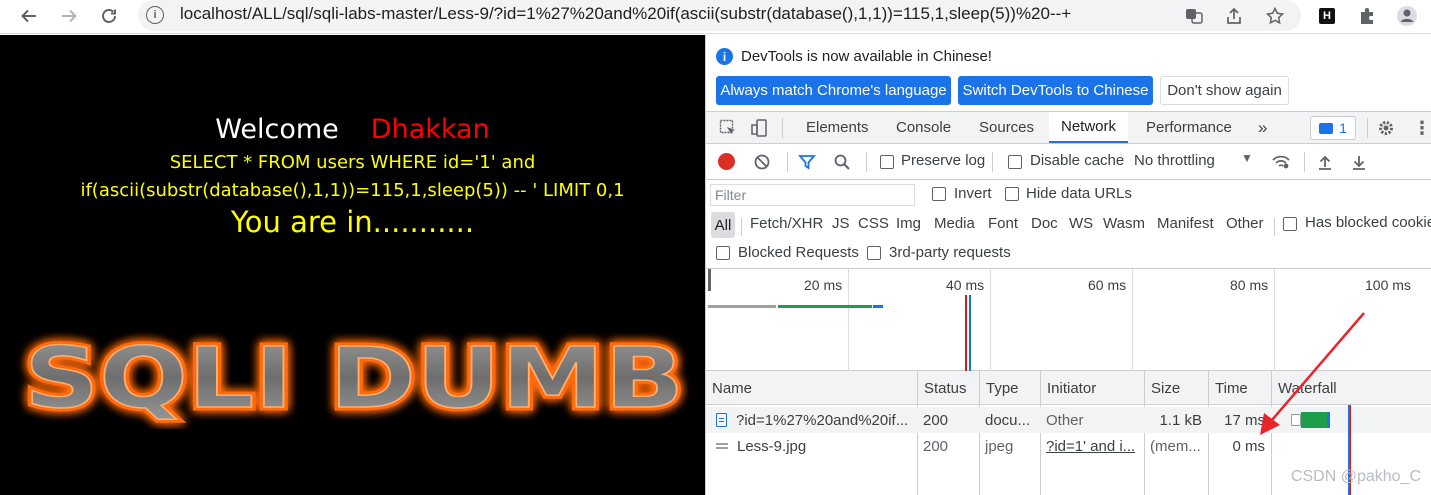 This screenshot has width=1431, height=495. Describe the element at coordinates (948, 388) in the screenshot. I see `col-status: Status` at that location.